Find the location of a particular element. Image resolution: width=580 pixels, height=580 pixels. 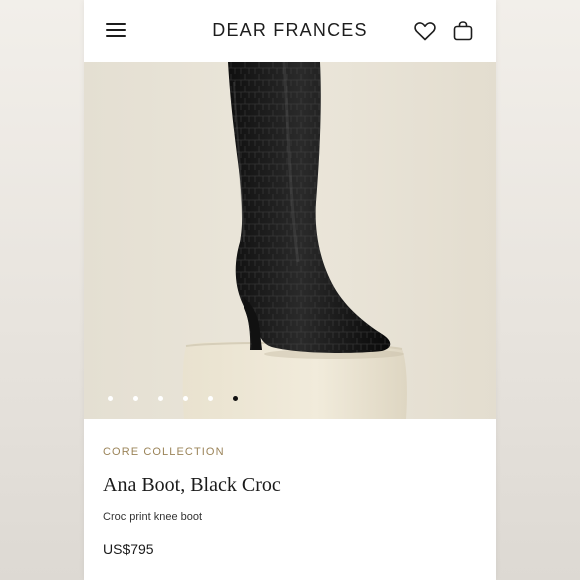

collection-label: CORE COLLECTION is located at coordinates (164, 452).